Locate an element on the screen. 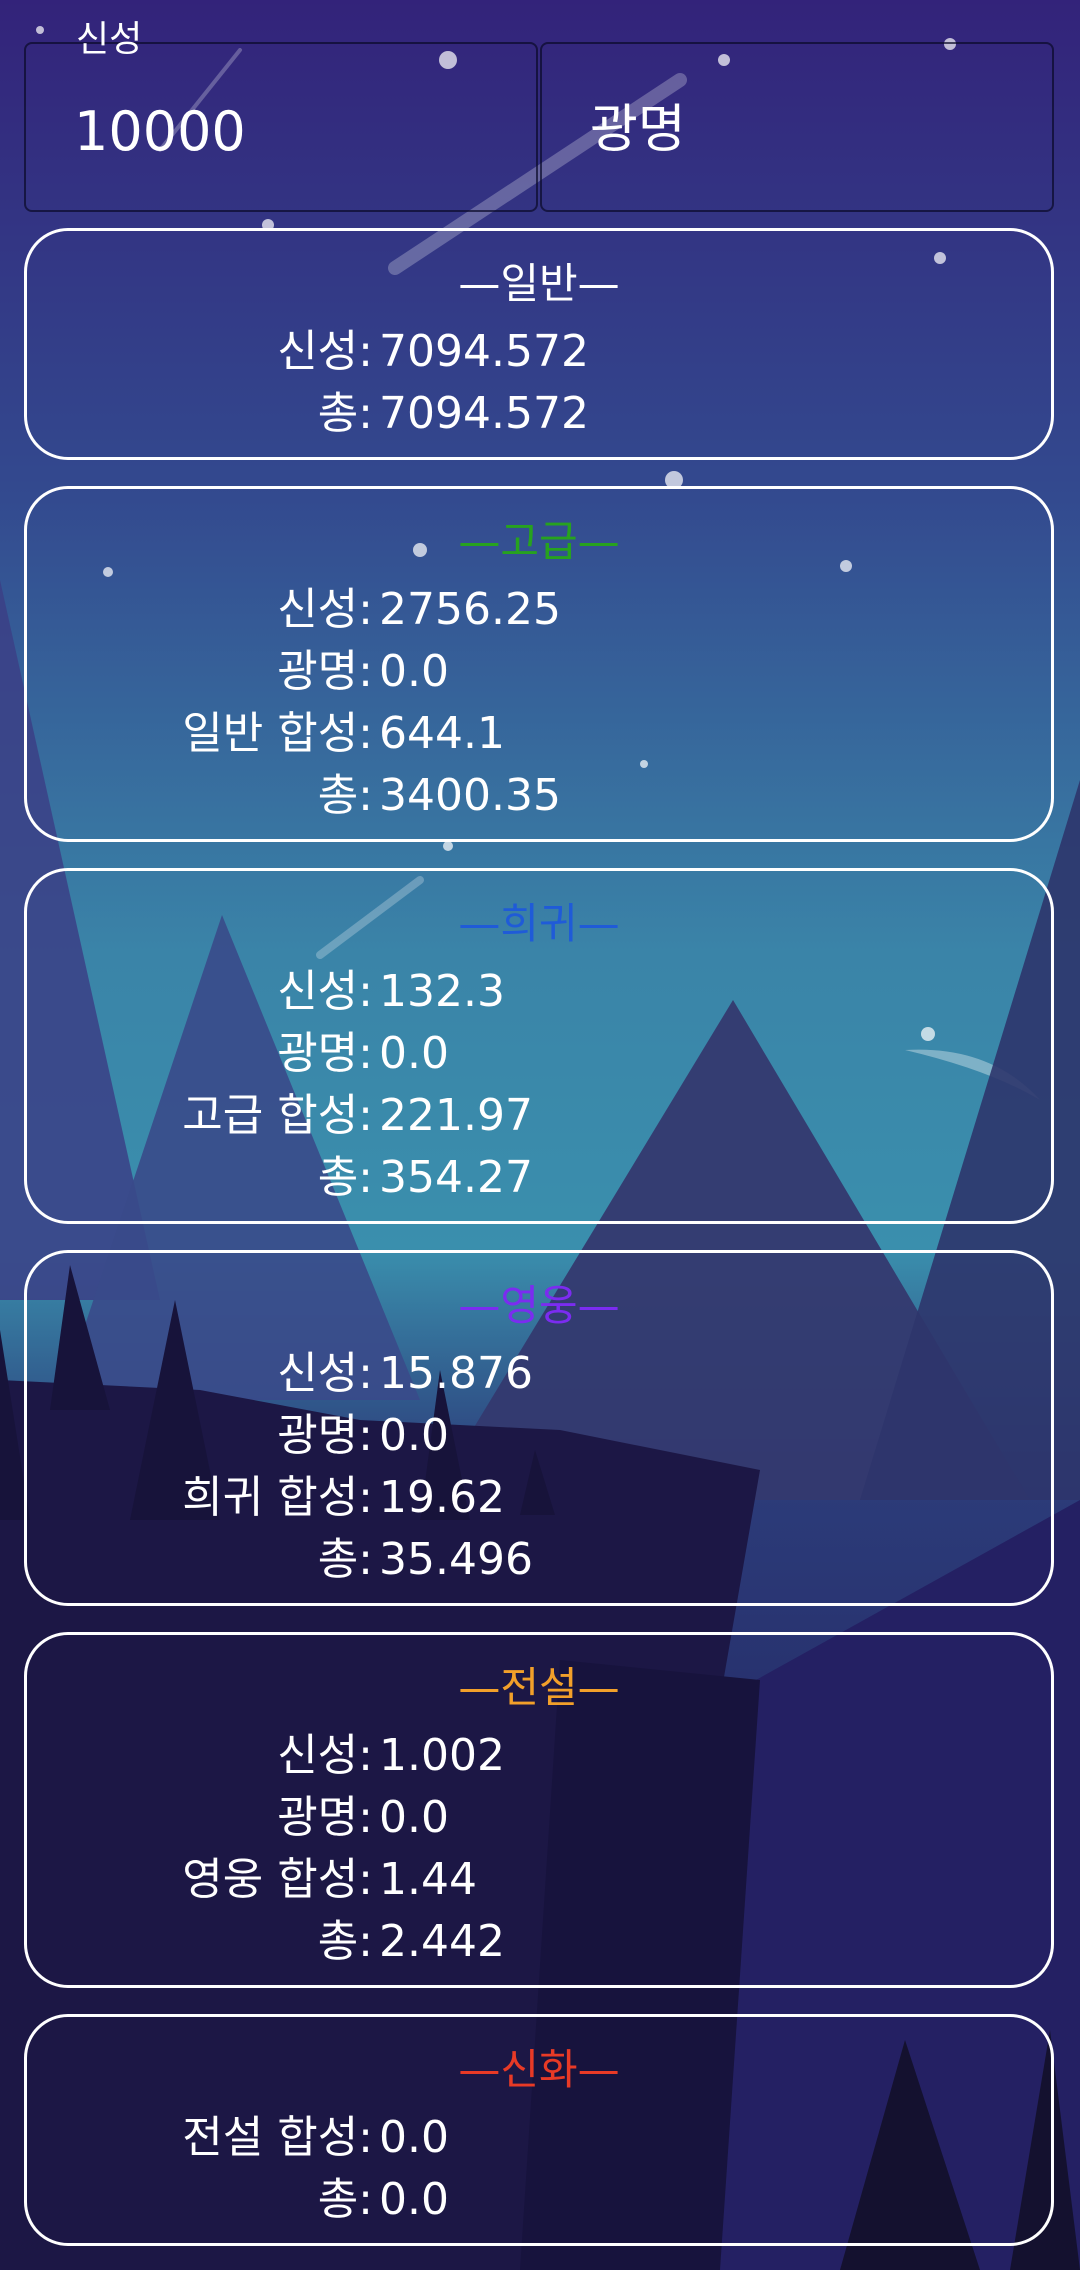 The image size is (1080, 2270). row-label: 고급 합성: is located at coordinates (277, 1115).